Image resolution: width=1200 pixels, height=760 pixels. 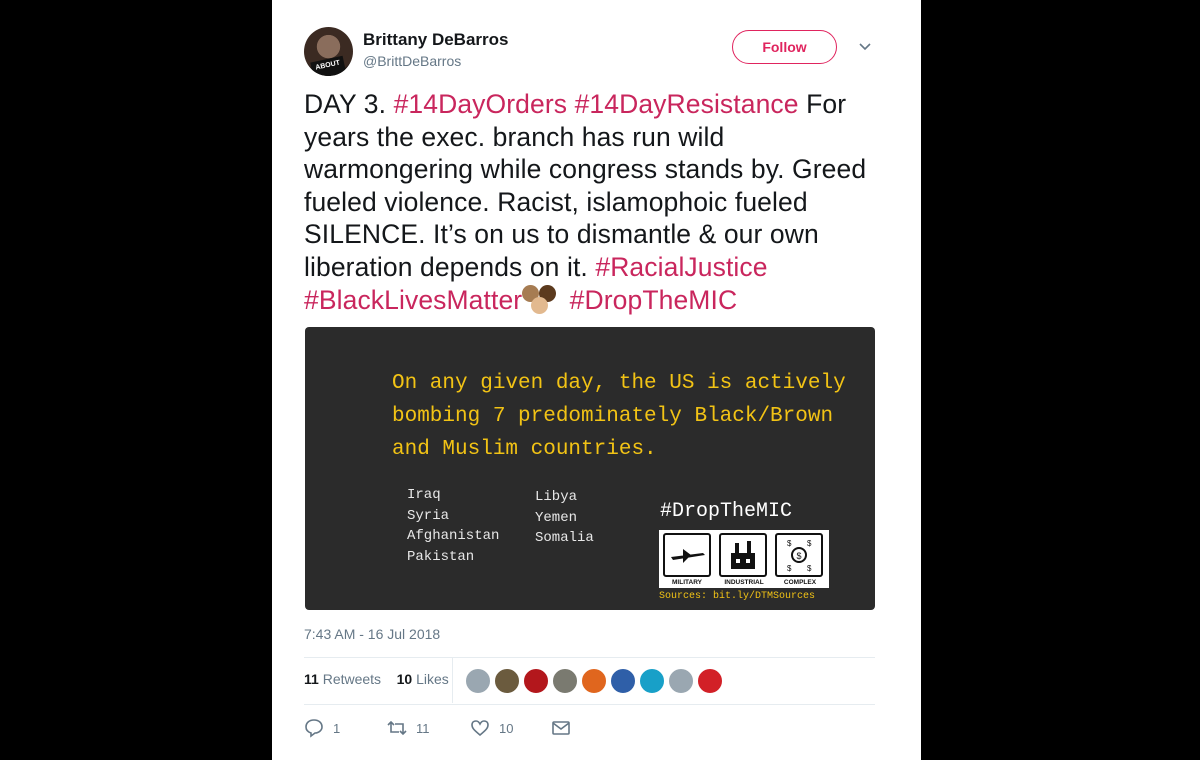 What do you see at coordinates (743, 555) in the screenshot?
I see `factory-icon` at bounding box center [743, 555].